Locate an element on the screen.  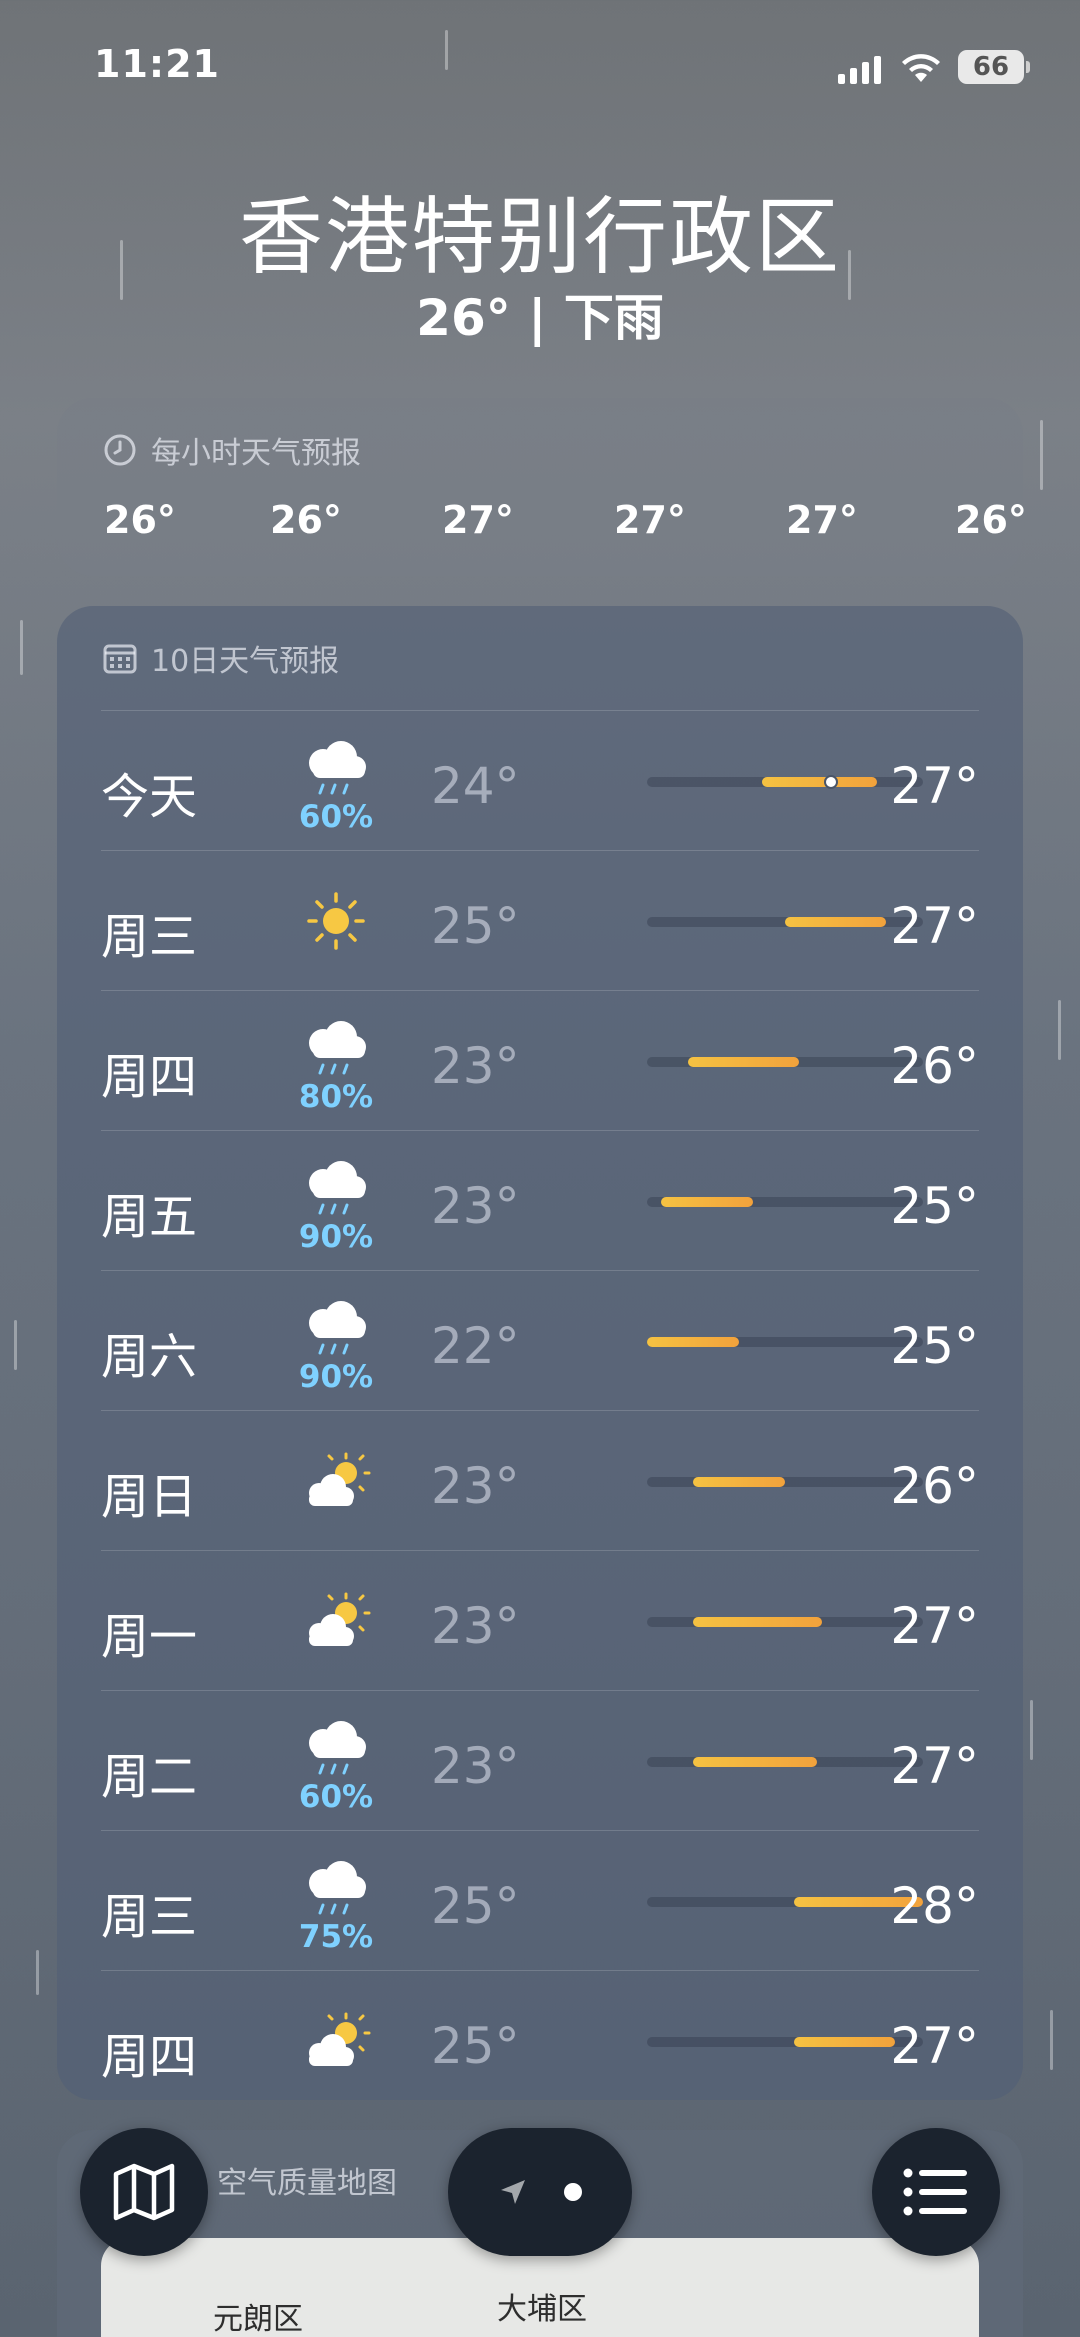
hourly-header: 每小时天气预报 is located at coordinates (232, 450).